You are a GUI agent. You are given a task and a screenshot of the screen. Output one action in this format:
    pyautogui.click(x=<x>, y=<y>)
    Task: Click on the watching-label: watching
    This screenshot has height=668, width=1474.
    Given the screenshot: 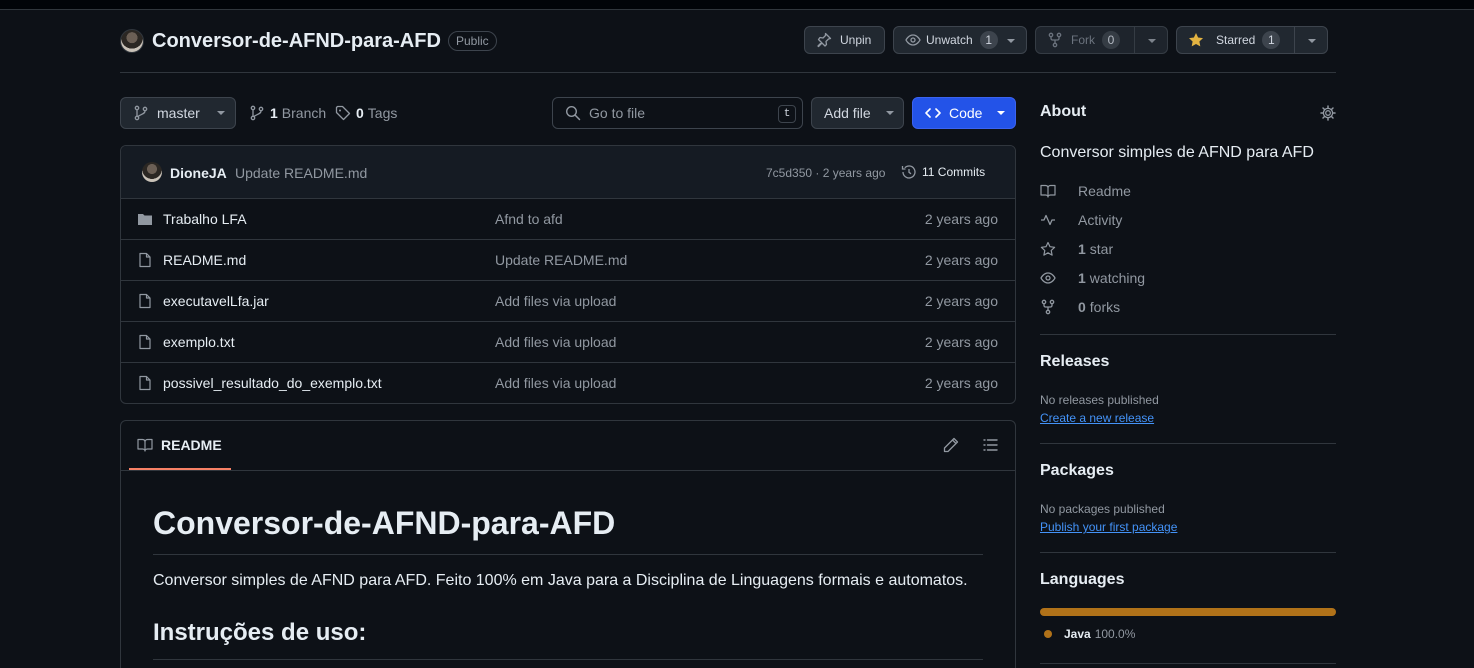 What is the action you would take?
    pyautogui.click(x=1117, y=278)
    